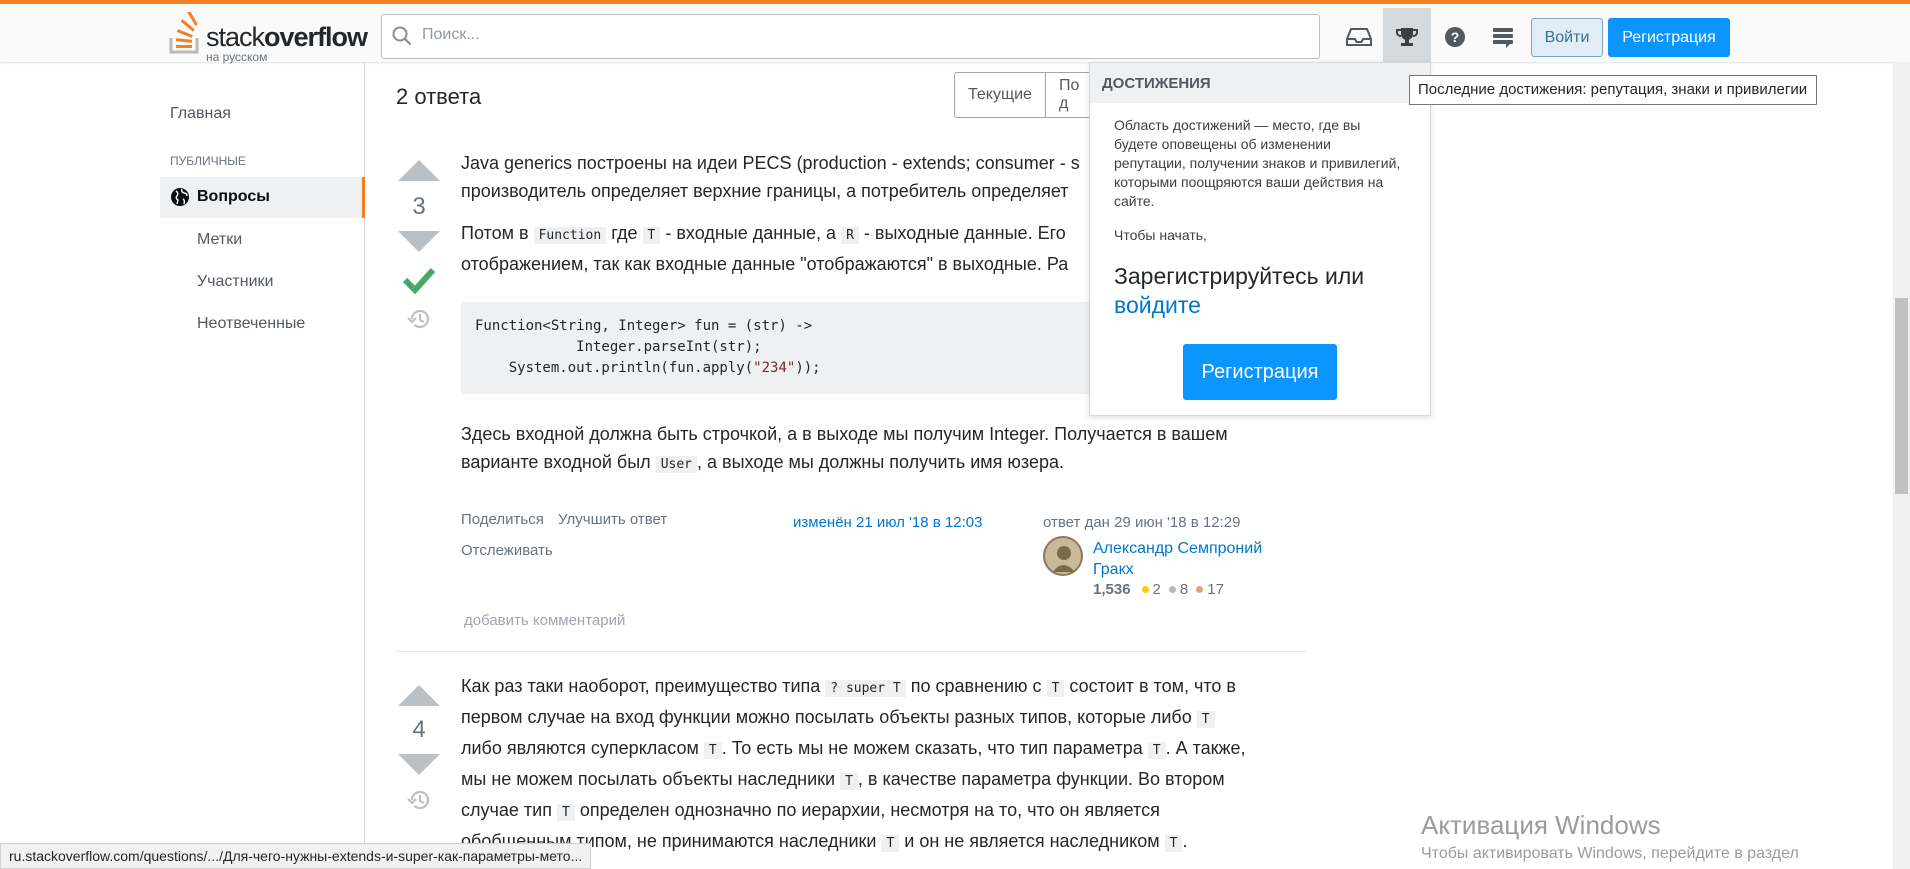 The width and height of the screenshot is (1910, 869). What do you see at coordinates (1142, 522) in the screenshot?
I see `answered-timestamp: ответ дан 29 июн '18 в 12:29` at bounding box center [1142, 522].